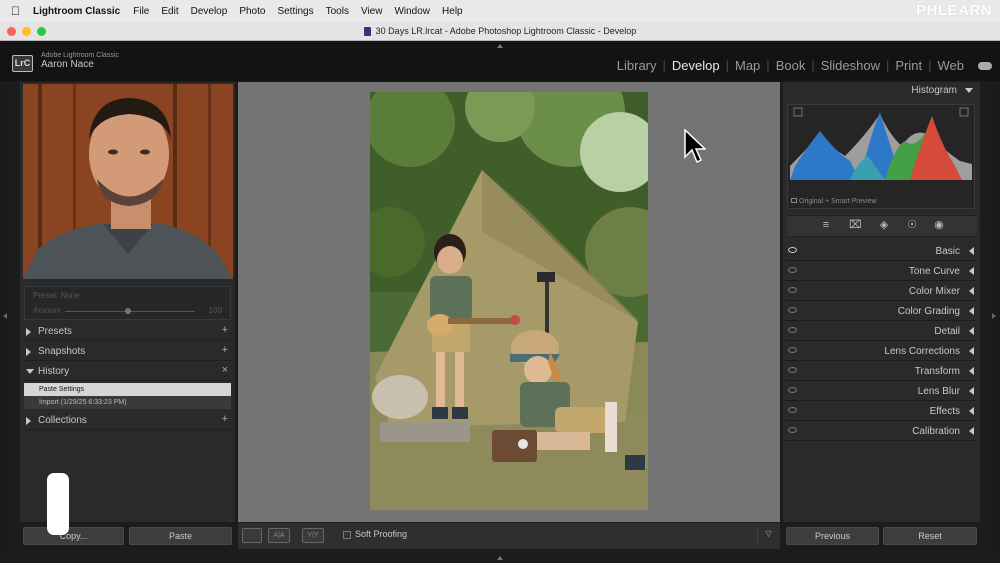 The height and width of the screenshot is (563, 1000). I want to click on panel-lens-corrections-label: Lens Corrections, so click(922, 351).